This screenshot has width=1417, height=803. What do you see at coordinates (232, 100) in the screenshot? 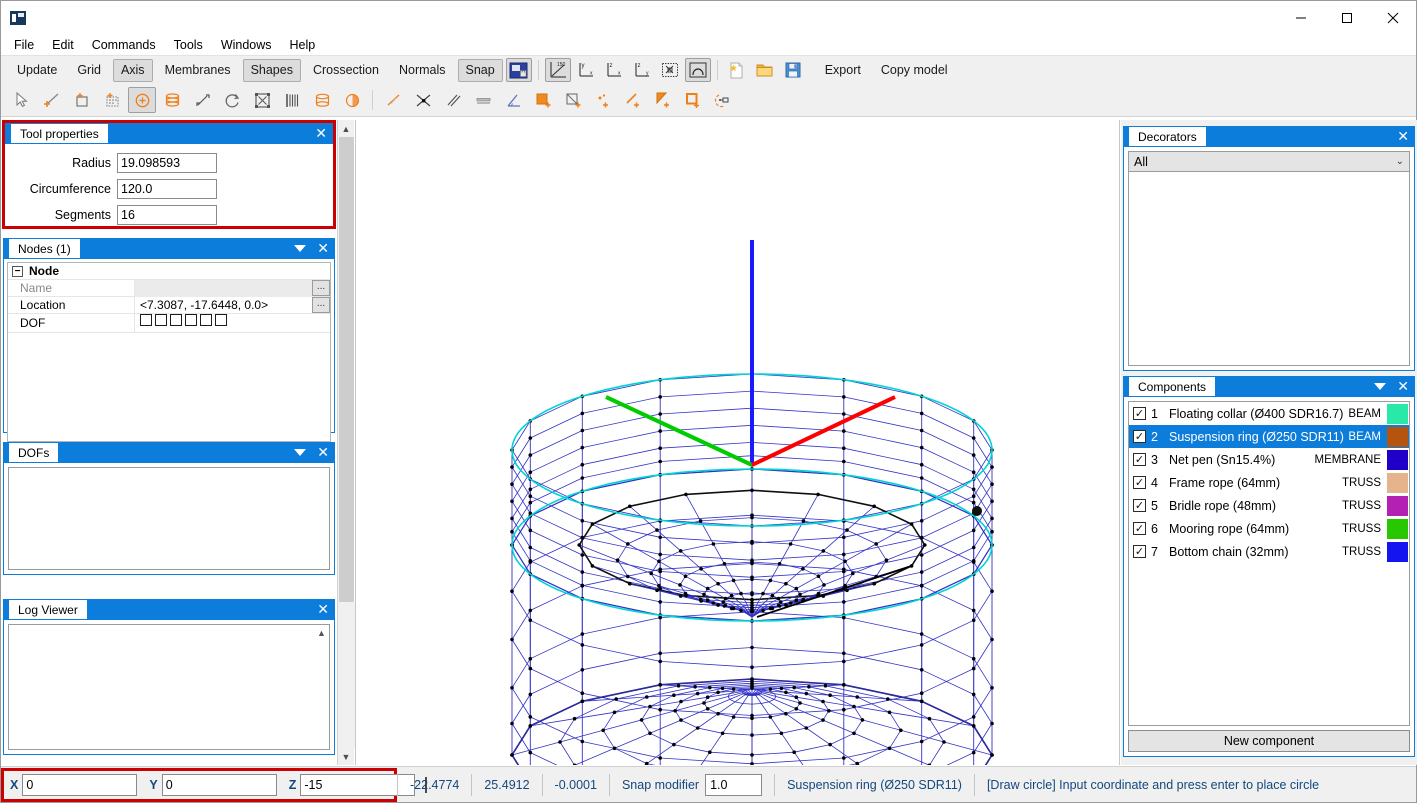
I see `revolve-icon` at bounding box center [232, 100].